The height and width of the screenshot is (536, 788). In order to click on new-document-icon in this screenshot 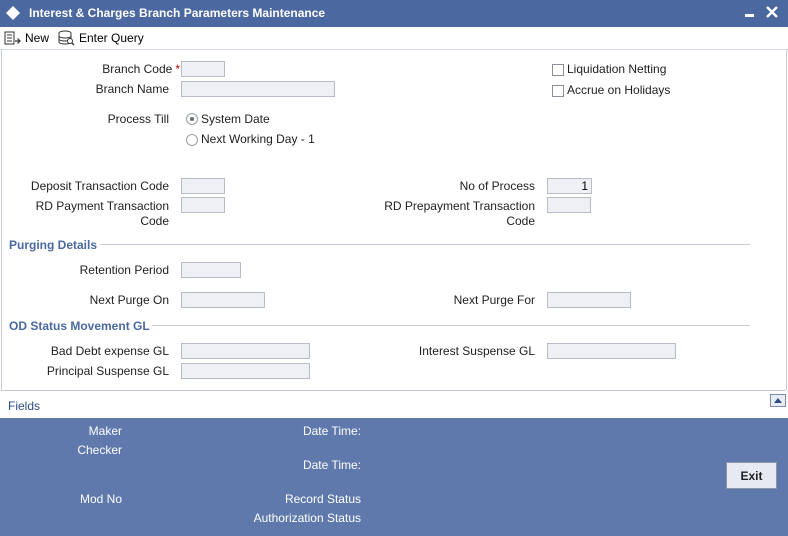, I will do `click(12, 37)`.